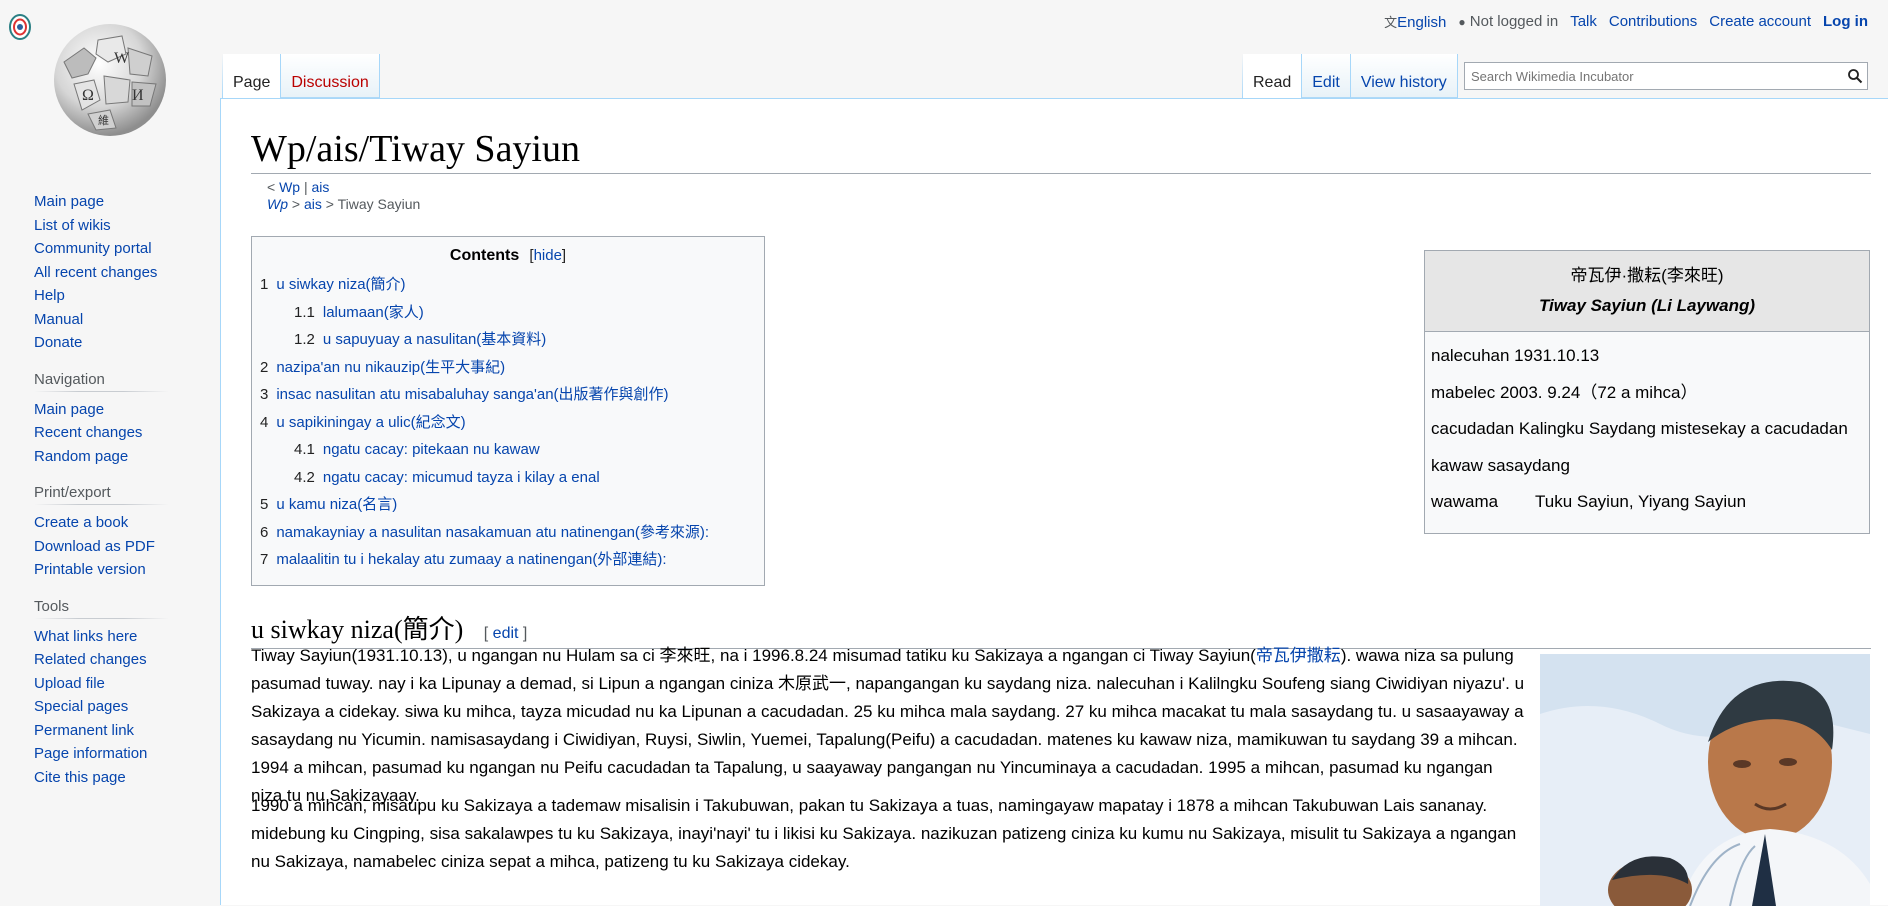 The image size is (1888, 906). I want to click on tab-read-label: Read, so click(1272, 82).